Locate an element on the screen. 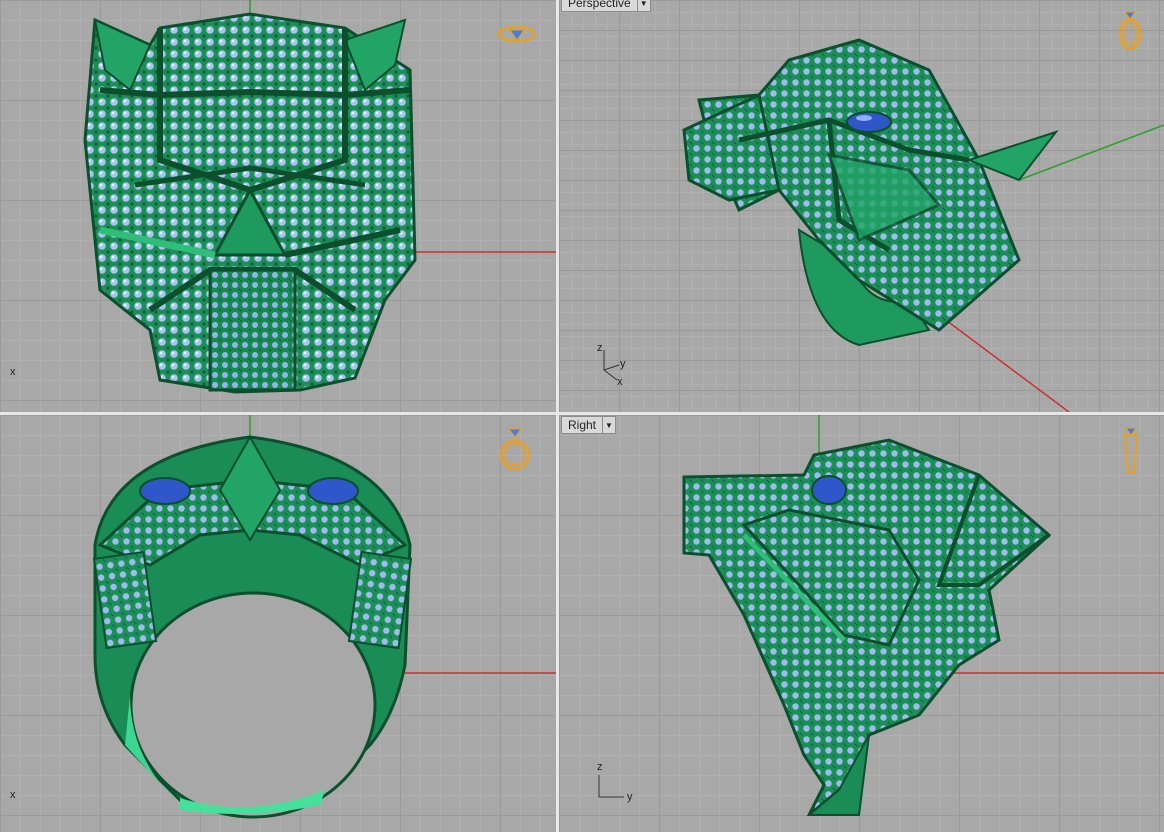 The image size is (1164, 832). viewport-splitter-vertical is located at coordinates (557, 416).